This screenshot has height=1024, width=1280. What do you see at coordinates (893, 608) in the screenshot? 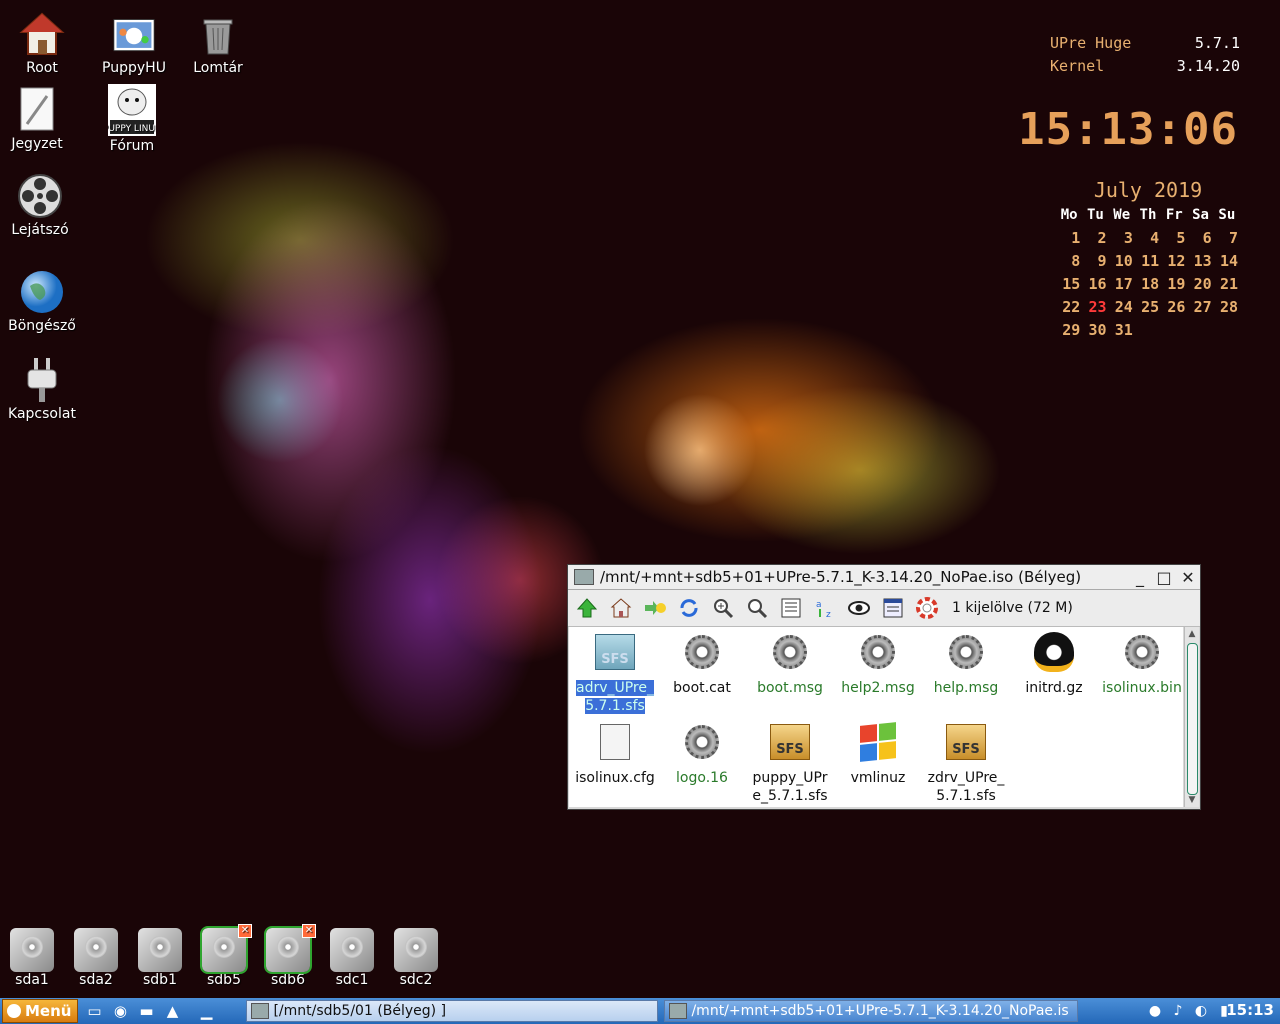
I see `list-icon` at bounding box center [893, 608].